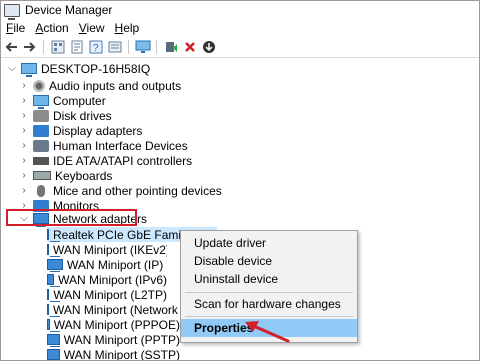 This screenshot has width=480, height=361. I want to click on ide-controller-icon, so click(41, 160).